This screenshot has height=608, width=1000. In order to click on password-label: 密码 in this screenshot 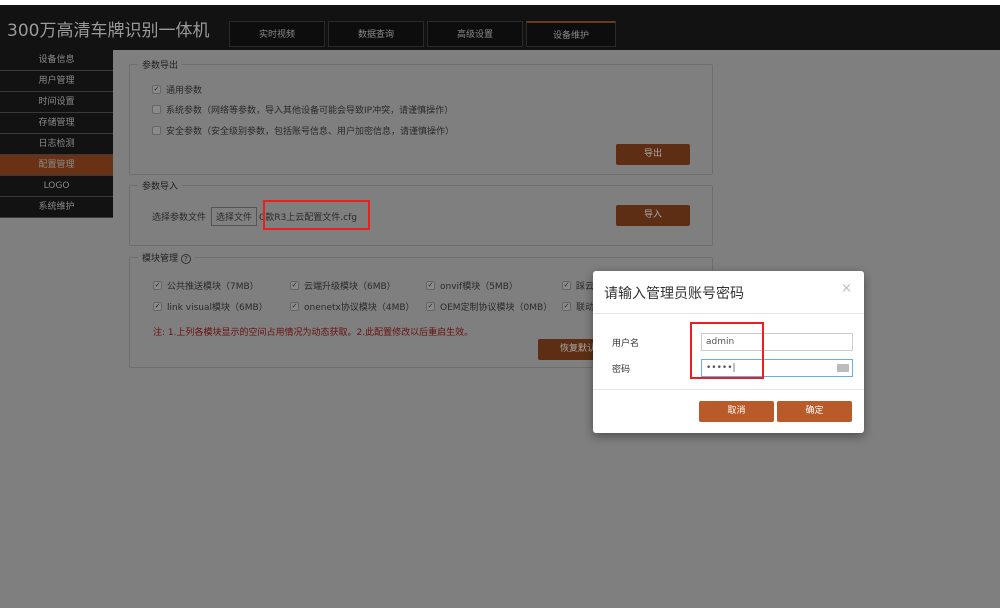, I will do `click(621, 370)`.